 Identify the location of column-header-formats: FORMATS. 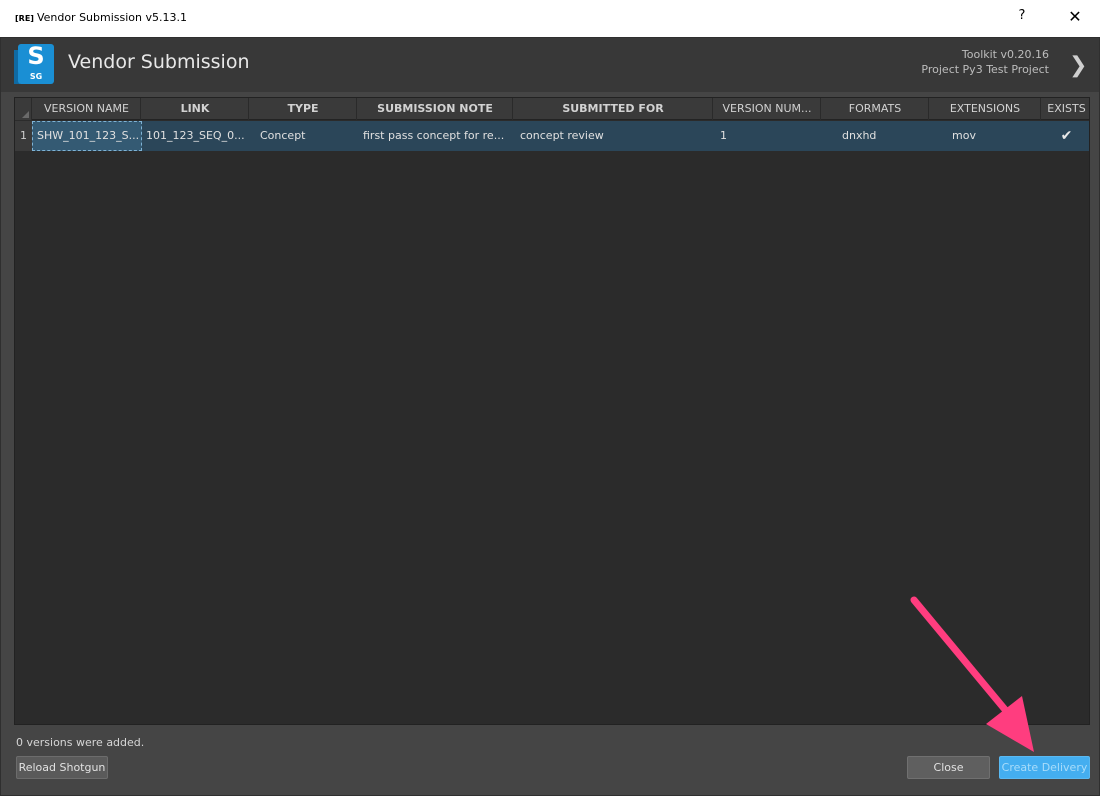
(875, 109).